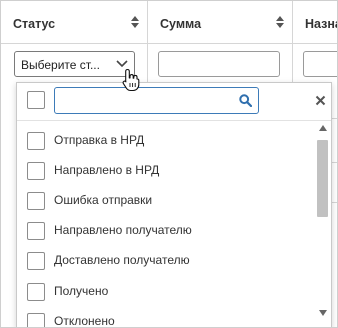  Describe the element at coordinates (166, 200) in the screenshot. I see `dropdown-option: Ошибка отправки` at that location.